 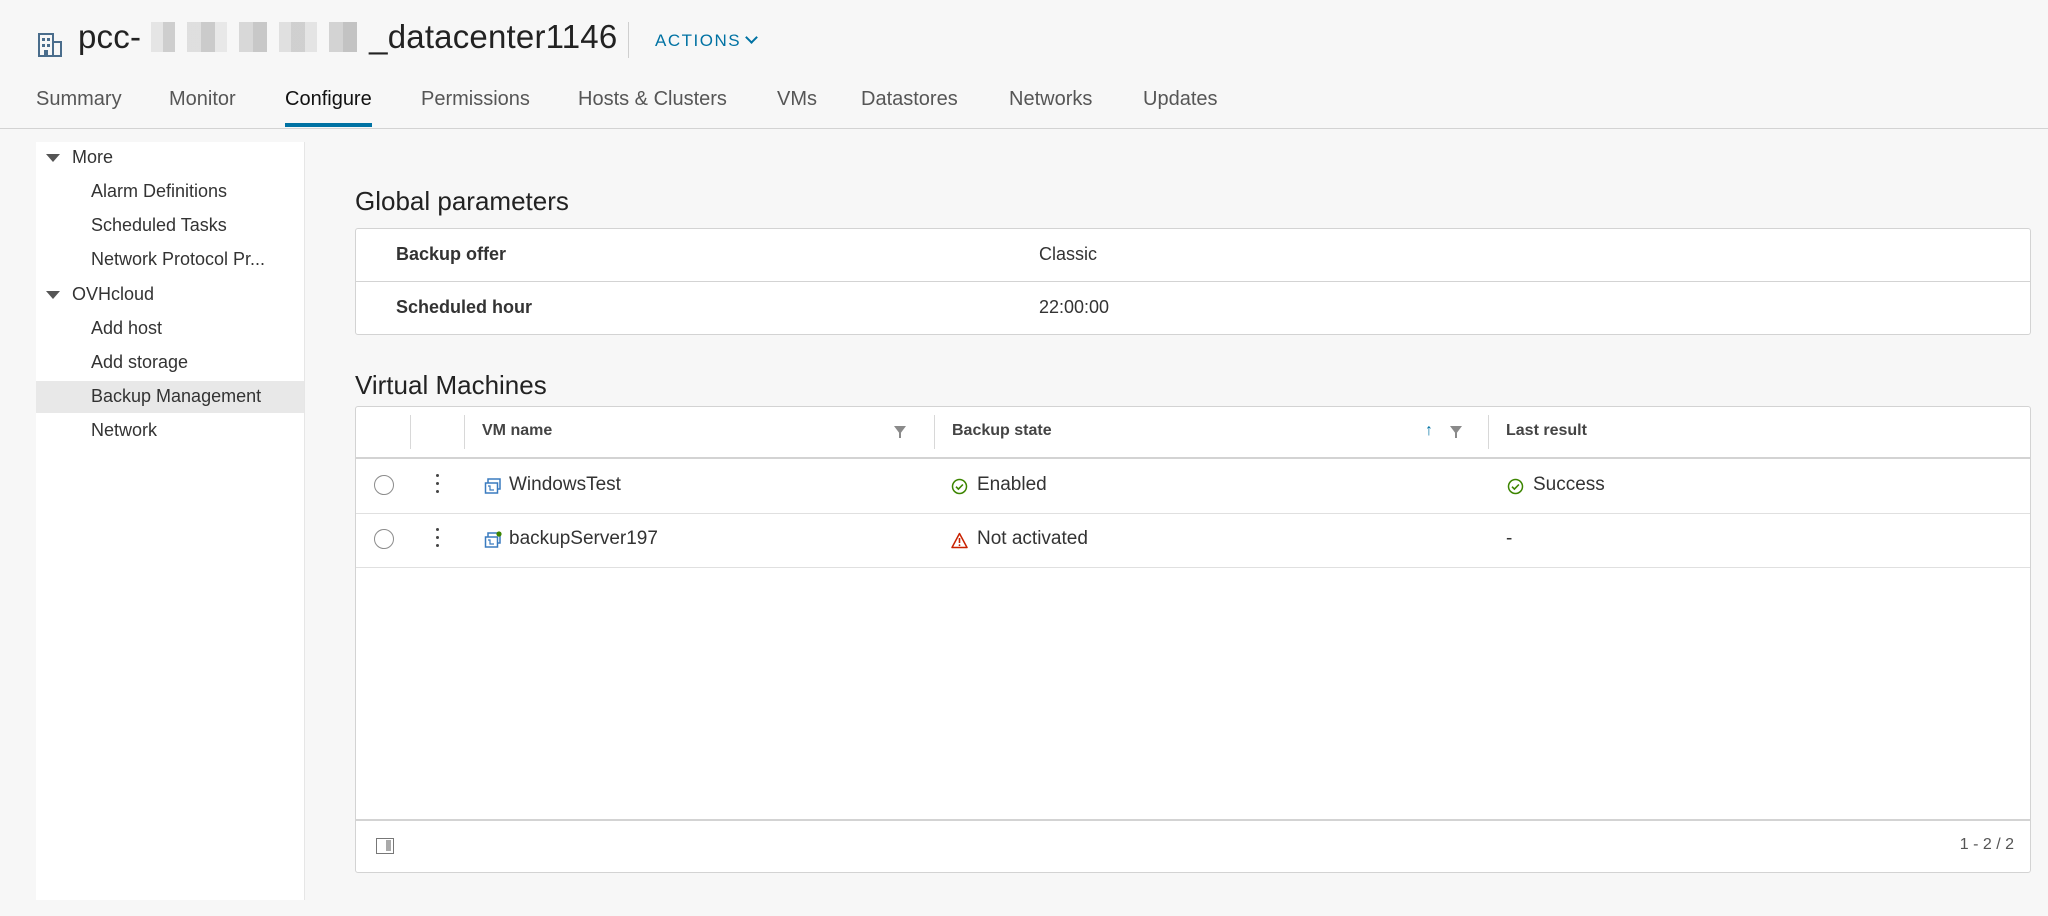 What do you see at coordinates (385, 846) in the screenshot?
I see `column-toggle-icon` at bounding box center [385, 846].